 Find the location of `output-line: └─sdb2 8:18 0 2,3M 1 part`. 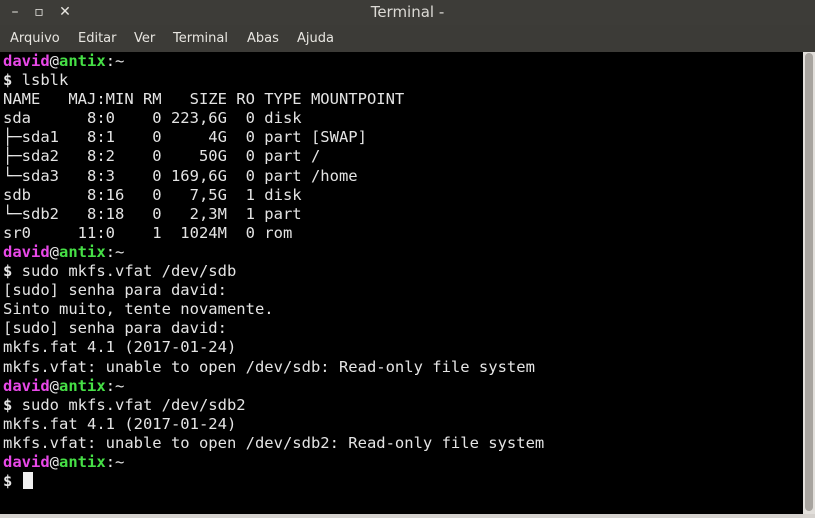

output-line: └─sdb2 8:18 0 2,3M 1 part is located at coordinates (273, 214).